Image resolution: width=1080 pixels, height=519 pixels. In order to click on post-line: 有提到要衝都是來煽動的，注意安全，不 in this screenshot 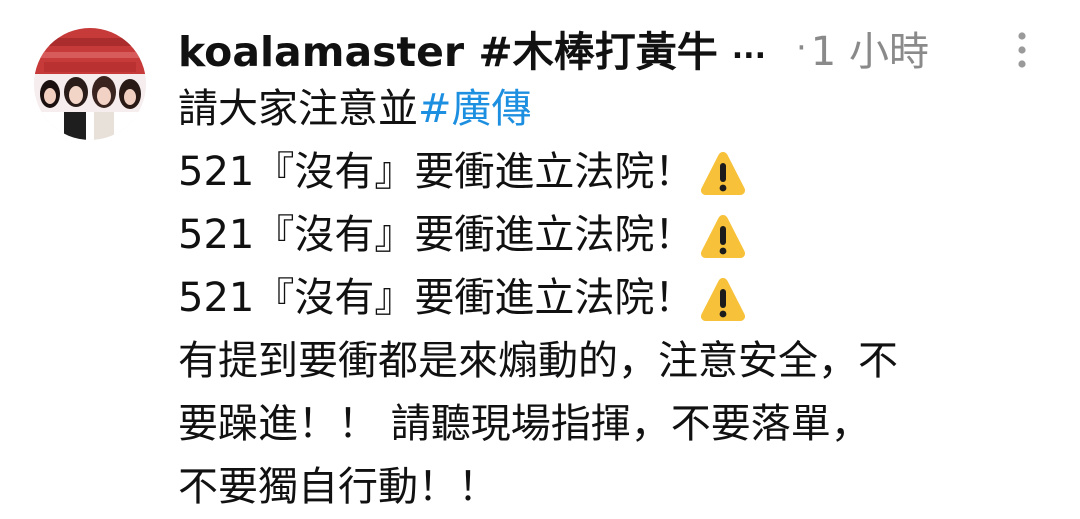, I will do `click(618, 361)`.